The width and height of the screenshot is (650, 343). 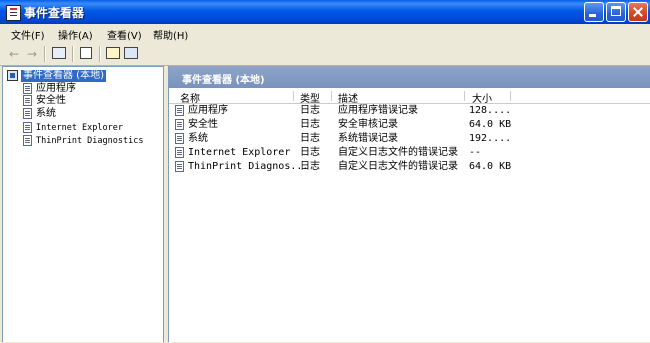 I want to click on row-size: --, so click(x=475, y=152).